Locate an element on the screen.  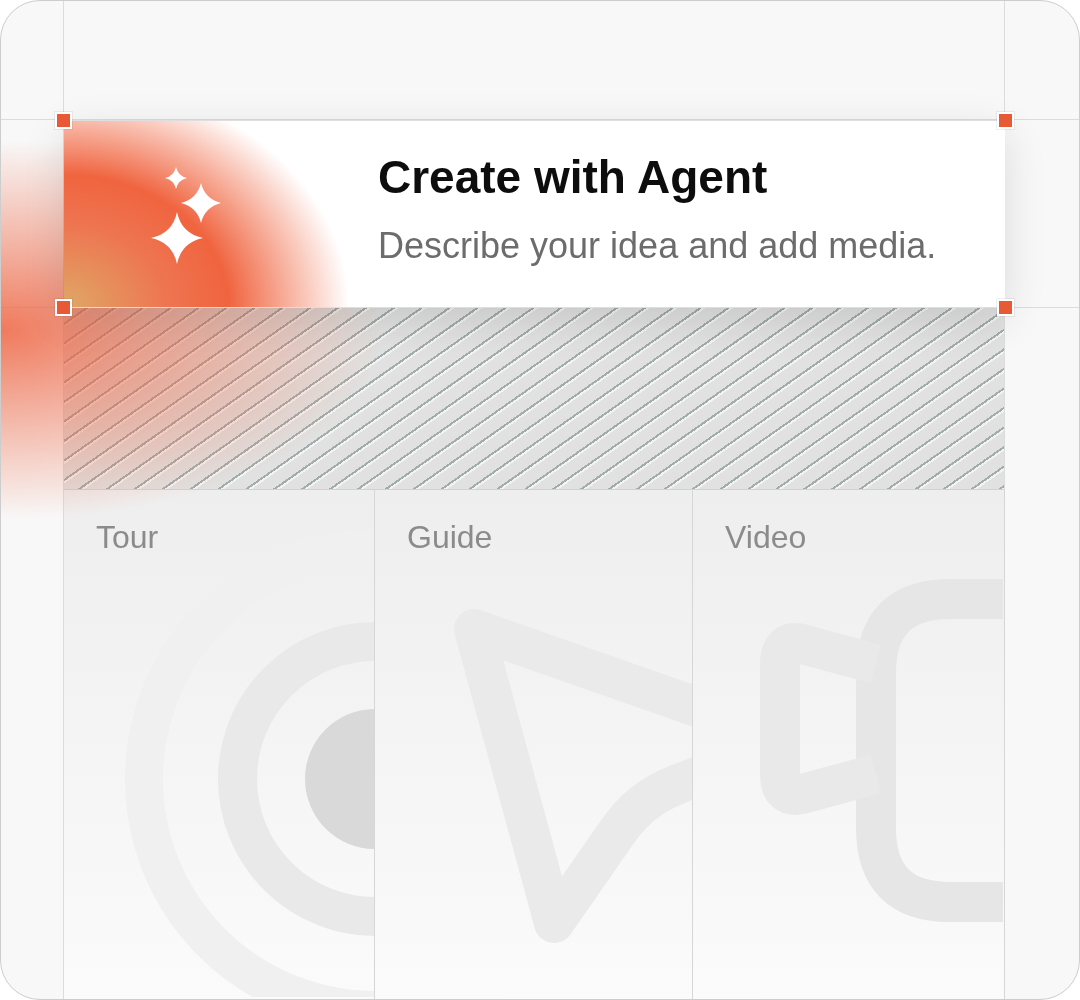
video-camera-icon is located at coordinates (881, 750).